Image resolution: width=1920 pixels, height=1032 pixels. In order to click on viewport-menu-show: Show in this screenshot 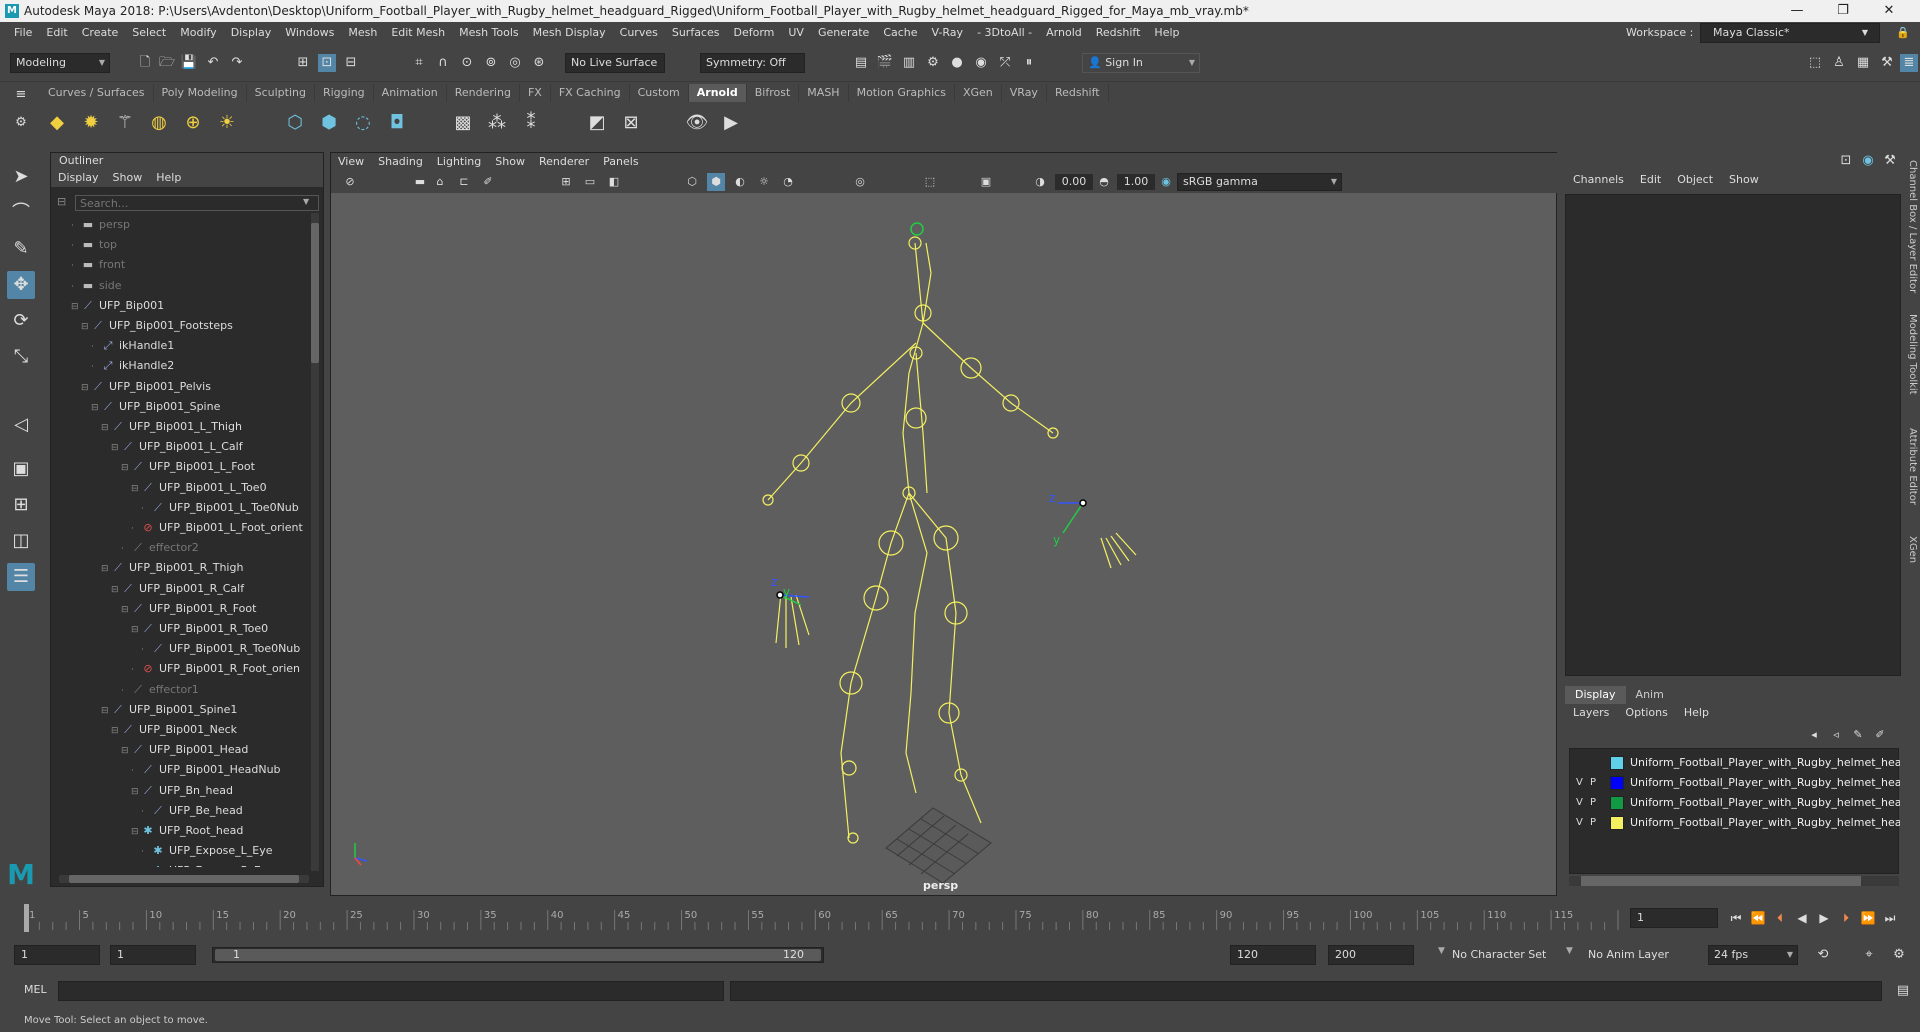, I will do `click(510, 162)`.